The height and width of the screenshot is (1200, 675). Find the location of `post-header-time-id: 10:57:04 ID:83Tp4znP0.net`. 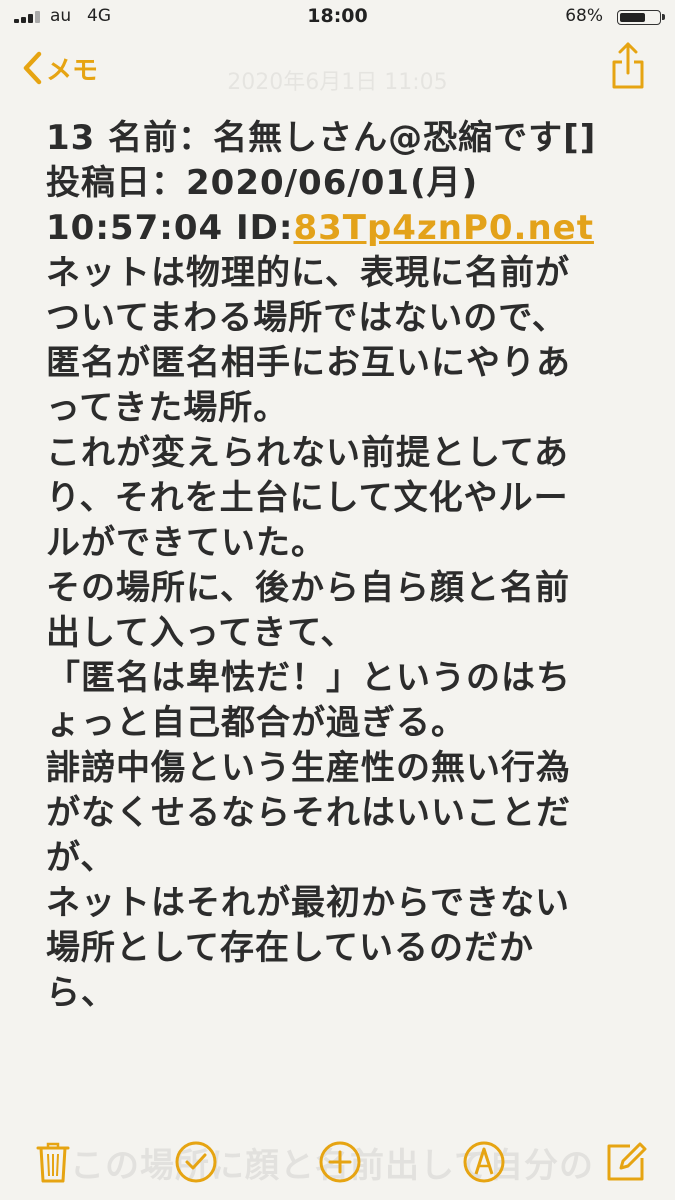

post-header-time-id: 10:57:04 ID:83Tp4znP0.net is located at coordinates (346, 228).